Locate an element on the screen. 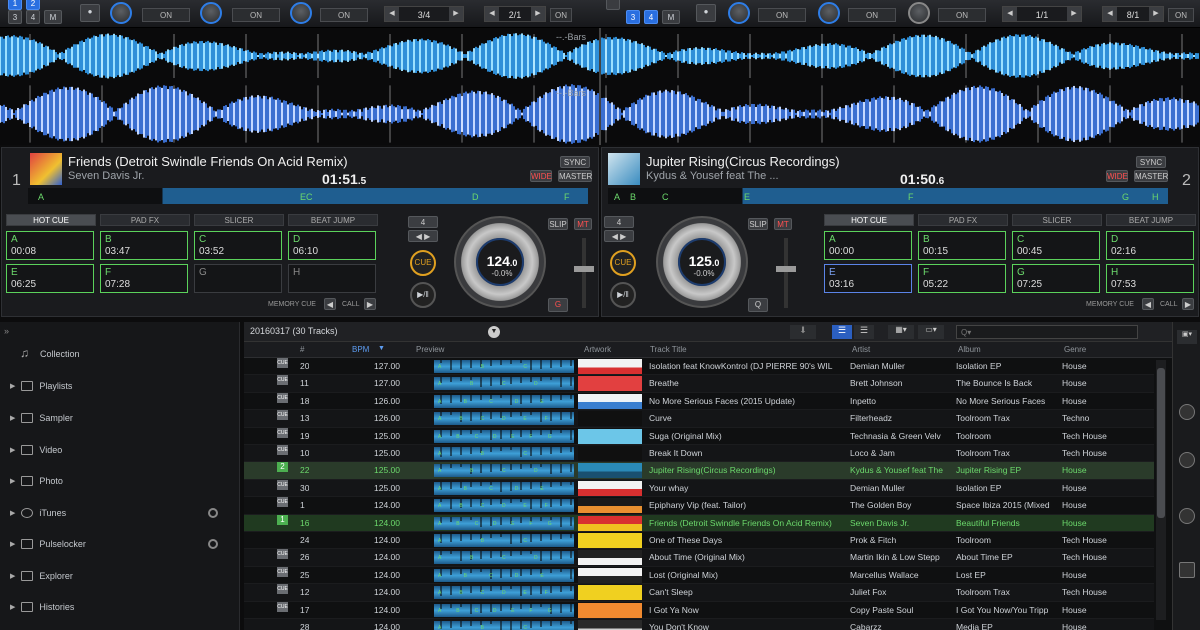 The width and height of the screenshot is (1200, 630). track-list-scrollbar is located at coordinates (1161, 490).